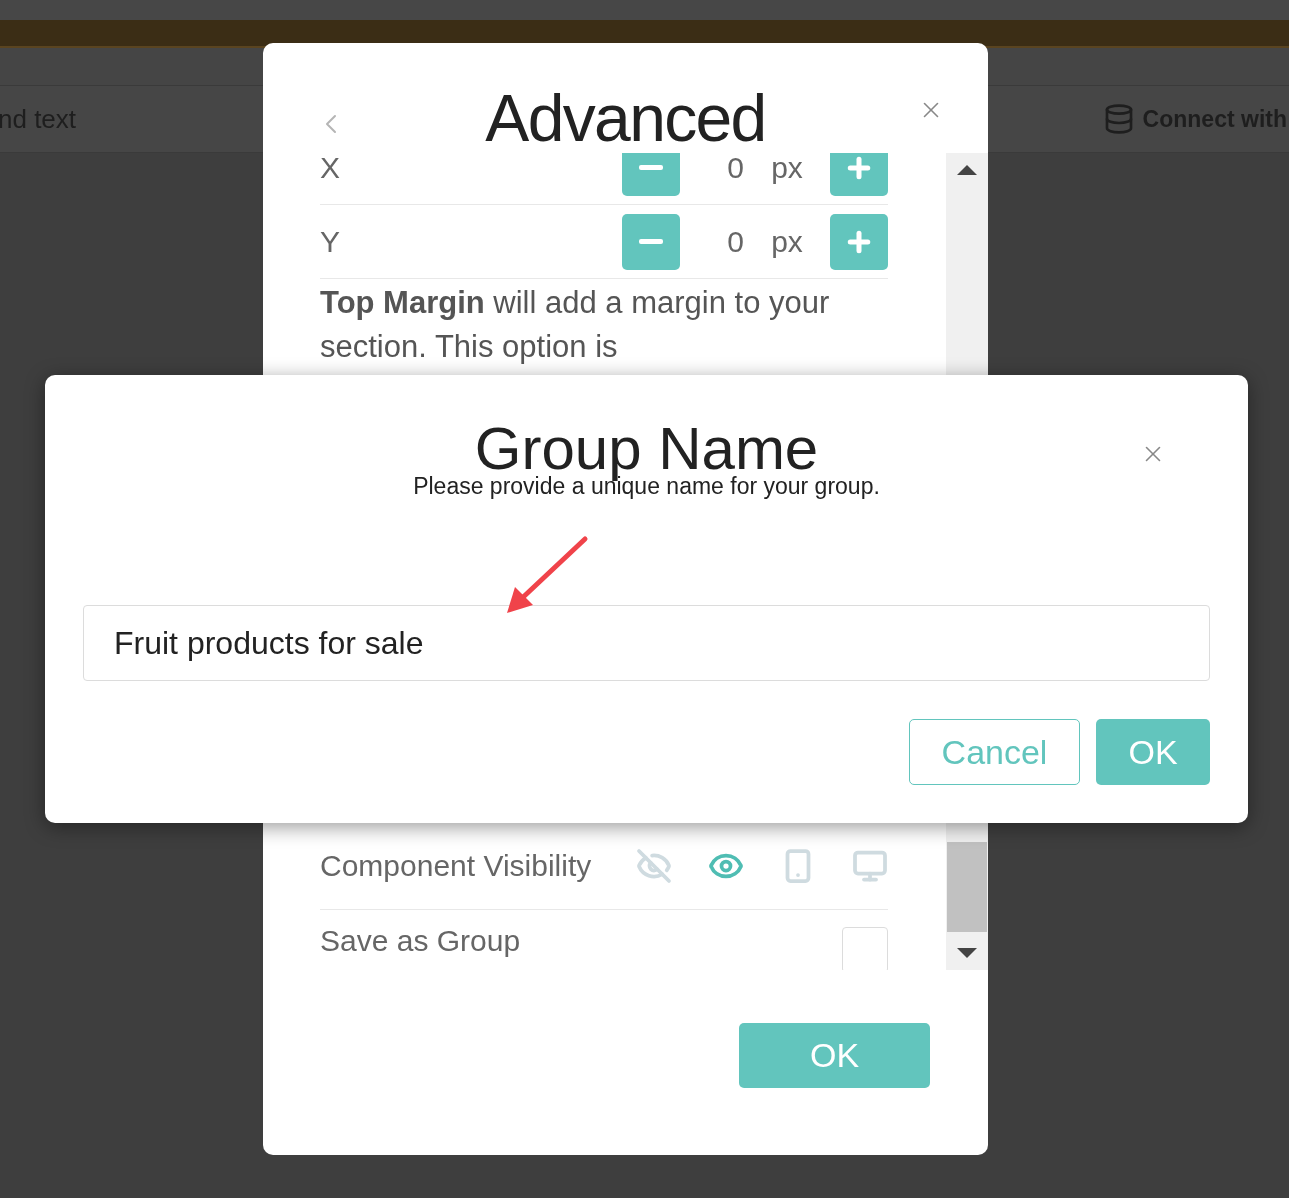  I want to click on group-name-field: Fruit products for sale, so click(646, 643).